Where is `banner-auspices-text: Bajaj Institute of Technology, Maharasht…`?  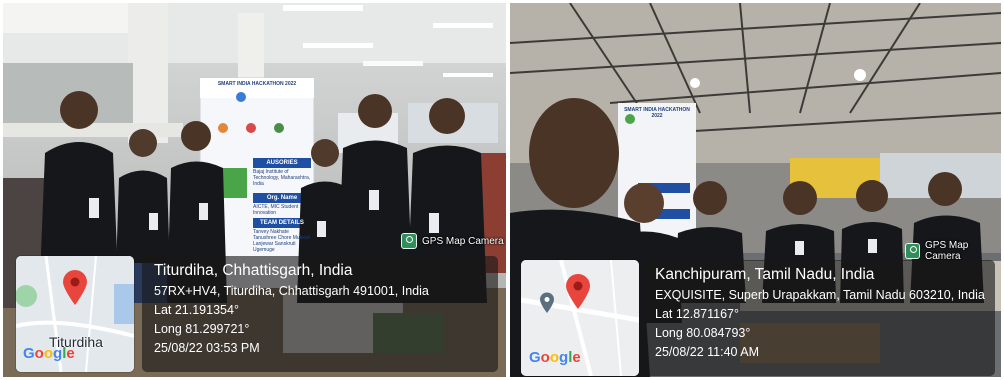 banner-auspices-text: Bajaj Institute of Technology, Maharasht… is located at coordinates (282, 178).